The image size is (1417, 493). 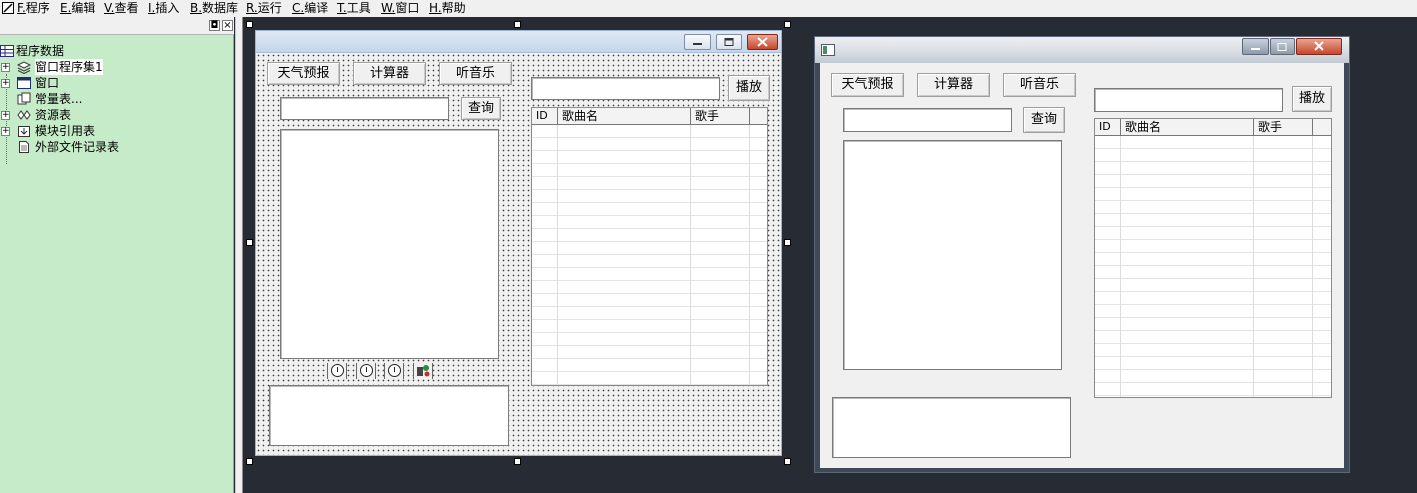 What do you see at coordinates (310, 8) in the screenshot?
I see `menu-compile: C.编译` at bounding box center [310, 8].